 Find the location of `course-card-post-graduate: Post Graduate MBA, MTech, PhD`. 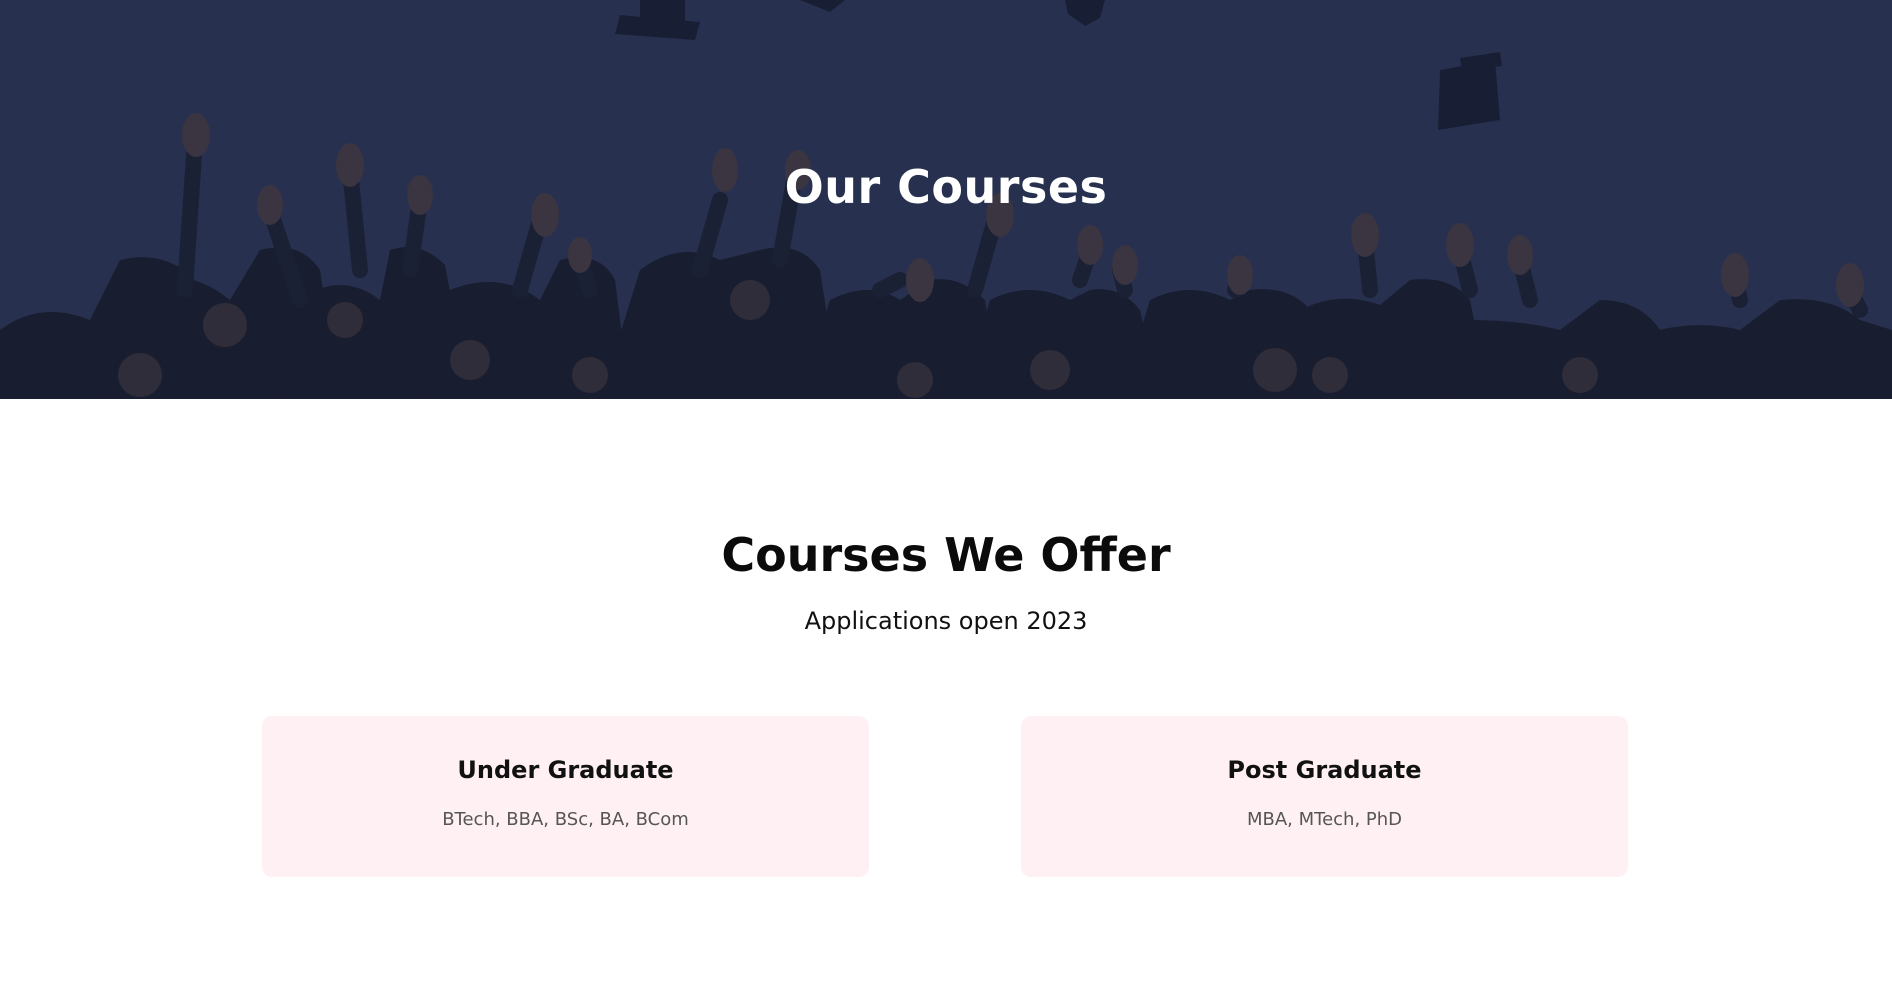

course-card-post-graduate: Post Graduate MBA, MTech, PhD is located at coordinates (1324, 796).